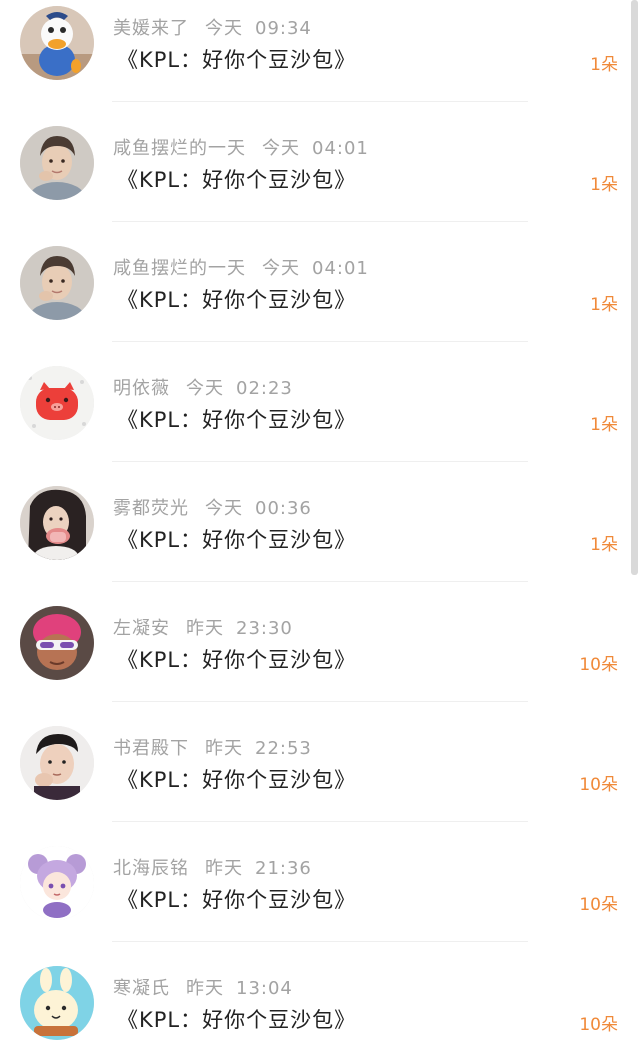 Image resolution: width=640 pixels, height=1043 pixels. I want to click on list-item: 明依薇 今天 02:23 《KPL：好你个豆沙包》 1朵, so click(314, 420).